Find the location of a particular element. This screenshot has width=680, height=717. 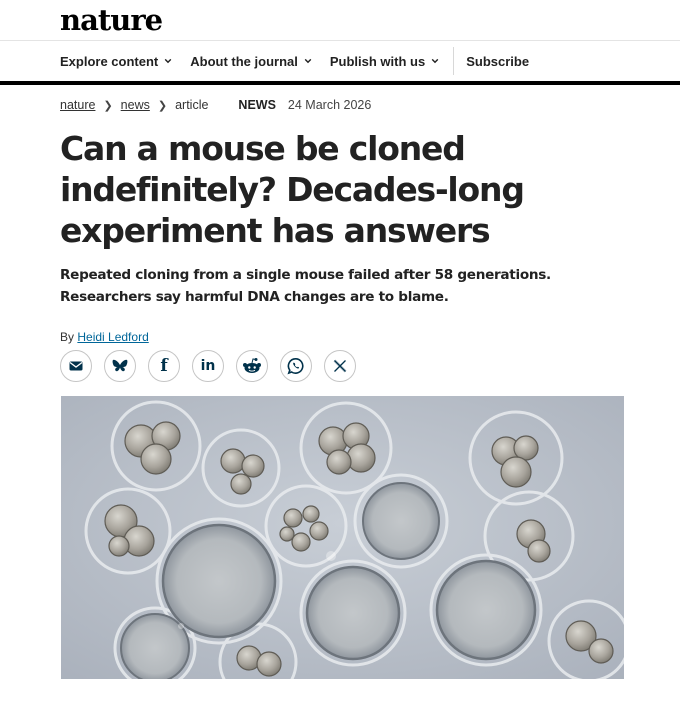

subscribe-label: Subscribe is located at coordinates (498, 61).